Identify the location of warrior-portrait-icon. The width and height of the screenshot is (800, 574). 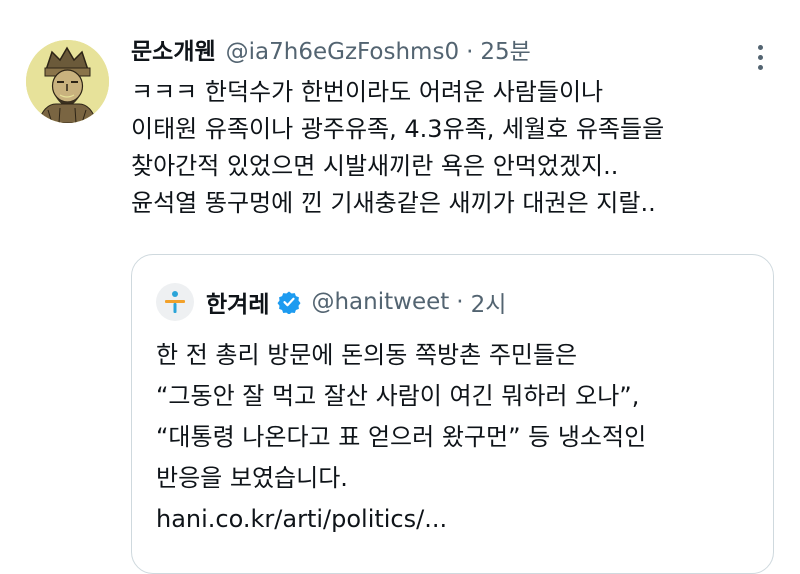
(67, 81).